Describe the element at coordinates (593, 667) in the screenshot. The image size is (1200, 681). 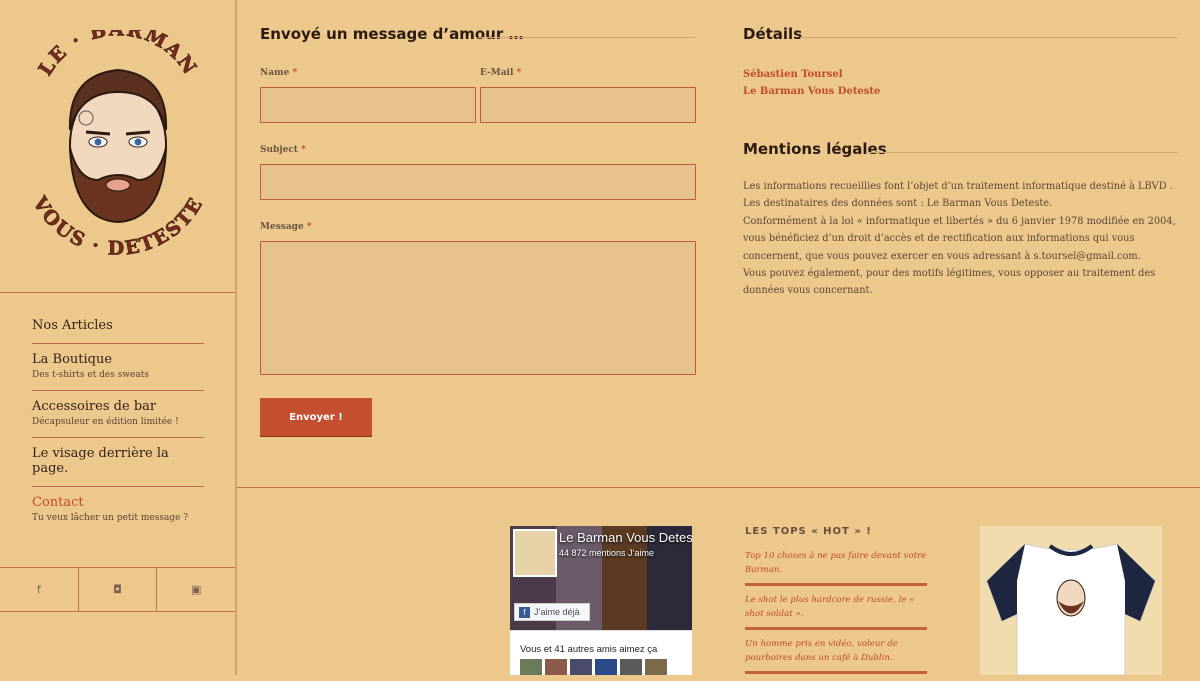
I see `facebook-friend-avatars` at that location.